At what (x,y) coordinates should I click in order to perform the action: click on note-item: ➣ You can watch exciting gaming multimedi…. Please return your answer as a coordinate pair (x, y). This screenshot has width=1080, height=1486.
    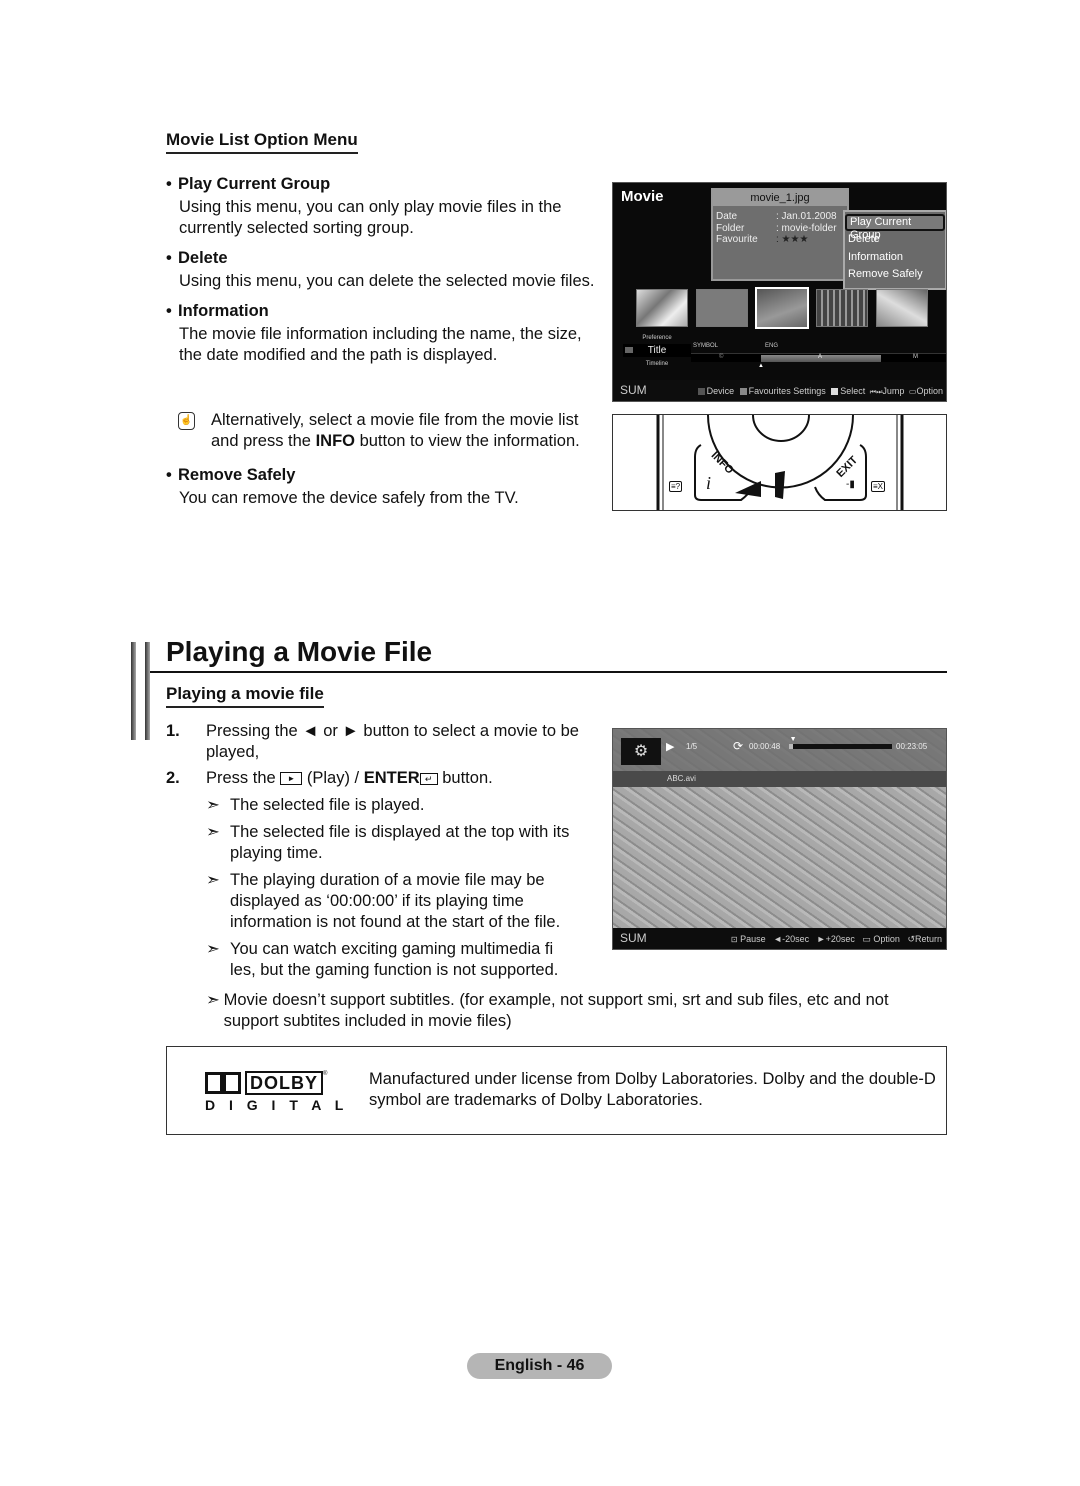
    Looking at the image, I should click on (382, 959).